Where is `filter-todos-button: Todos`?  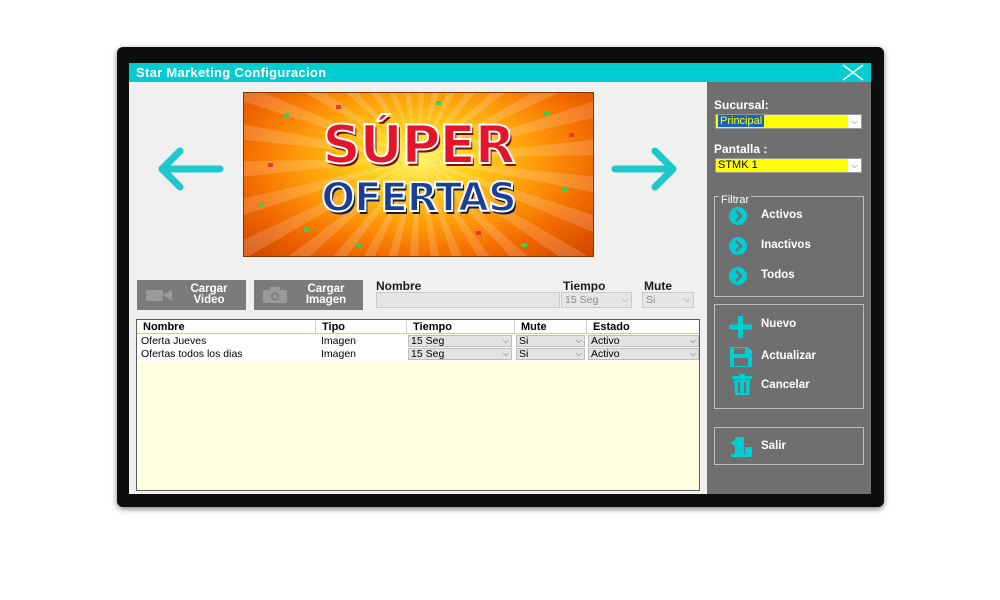
filter-todos-button: Todos is located at coordinates (789, 276).